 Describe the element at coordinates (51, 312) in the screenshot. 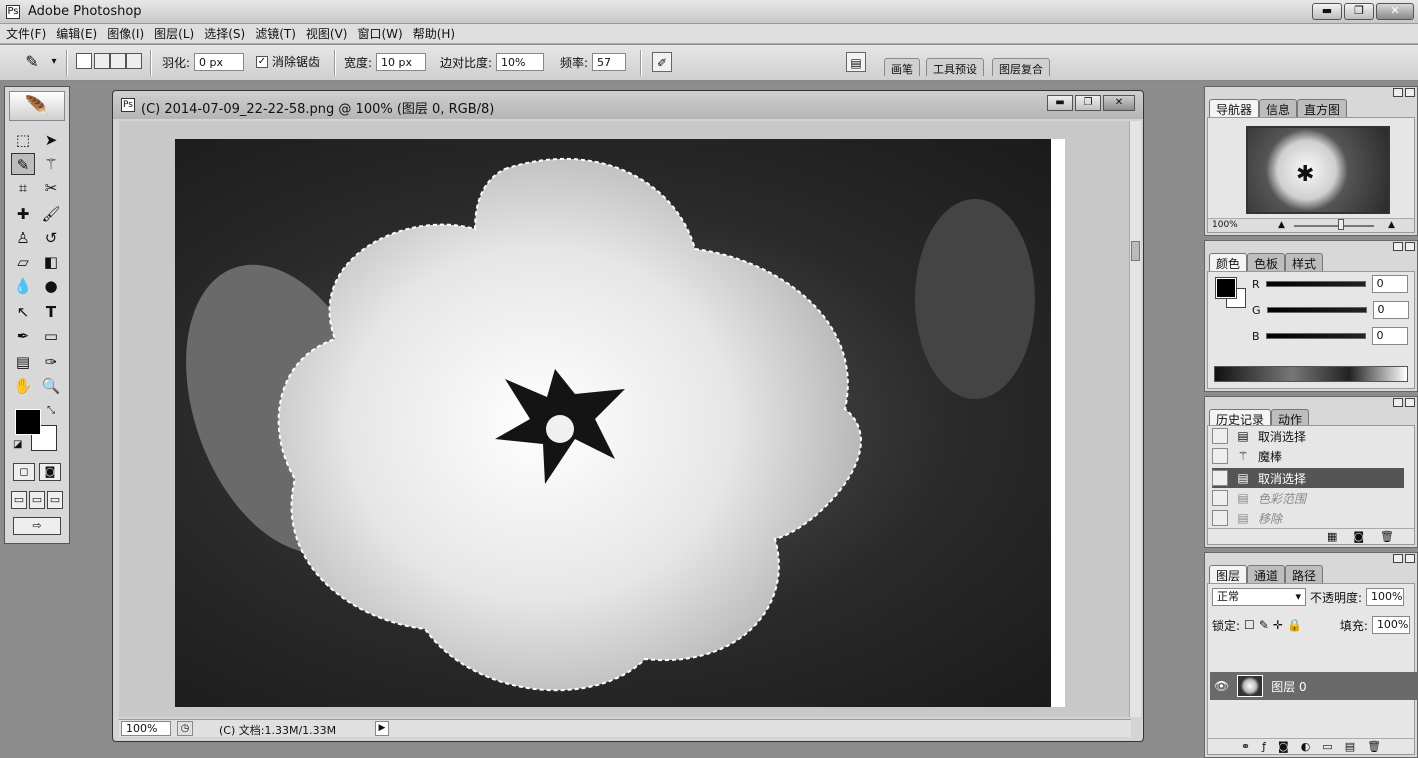

I see `type-tool-icon: T` at that location.